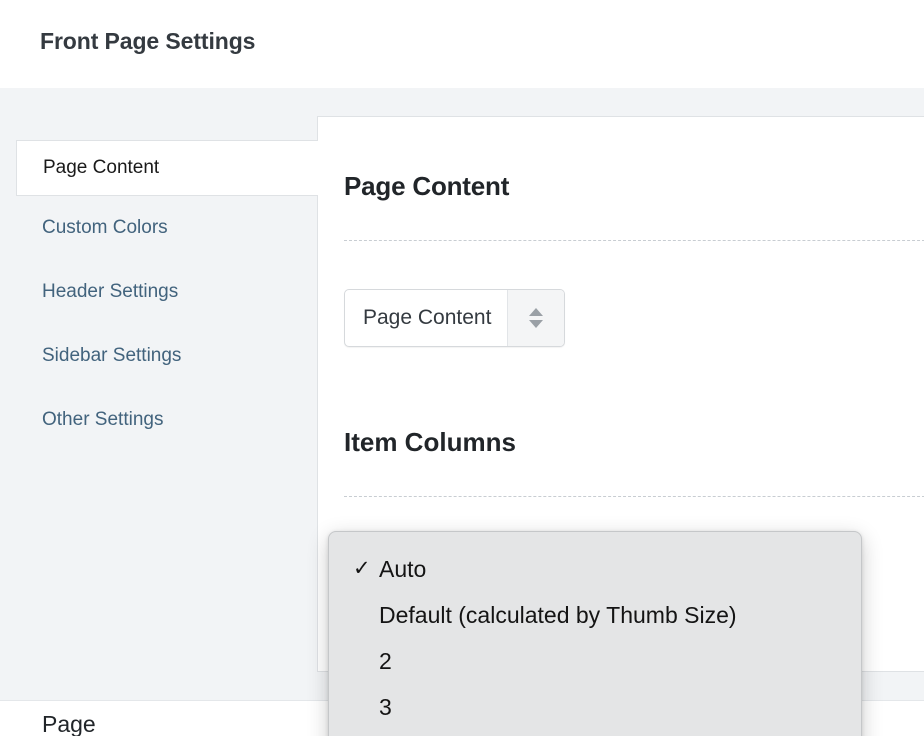  I want to click on chevron-down-icon, so click(536, 324).